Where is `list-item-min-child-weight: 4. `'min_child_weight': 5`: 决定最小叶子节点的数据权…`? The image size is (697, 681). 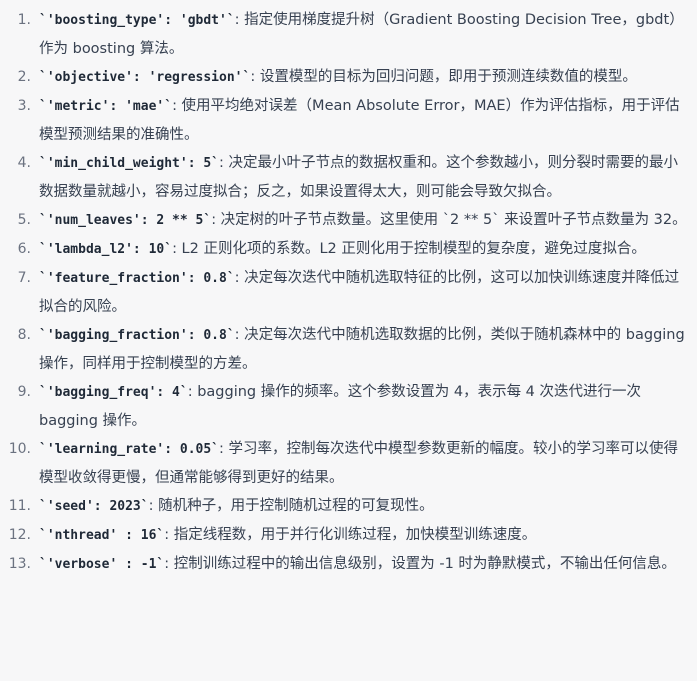 list-item-min-child-weight: 4. `'min_child_weight': 5`: 决定最小叶子节点的数据权… is located at coordinates (343, 177).